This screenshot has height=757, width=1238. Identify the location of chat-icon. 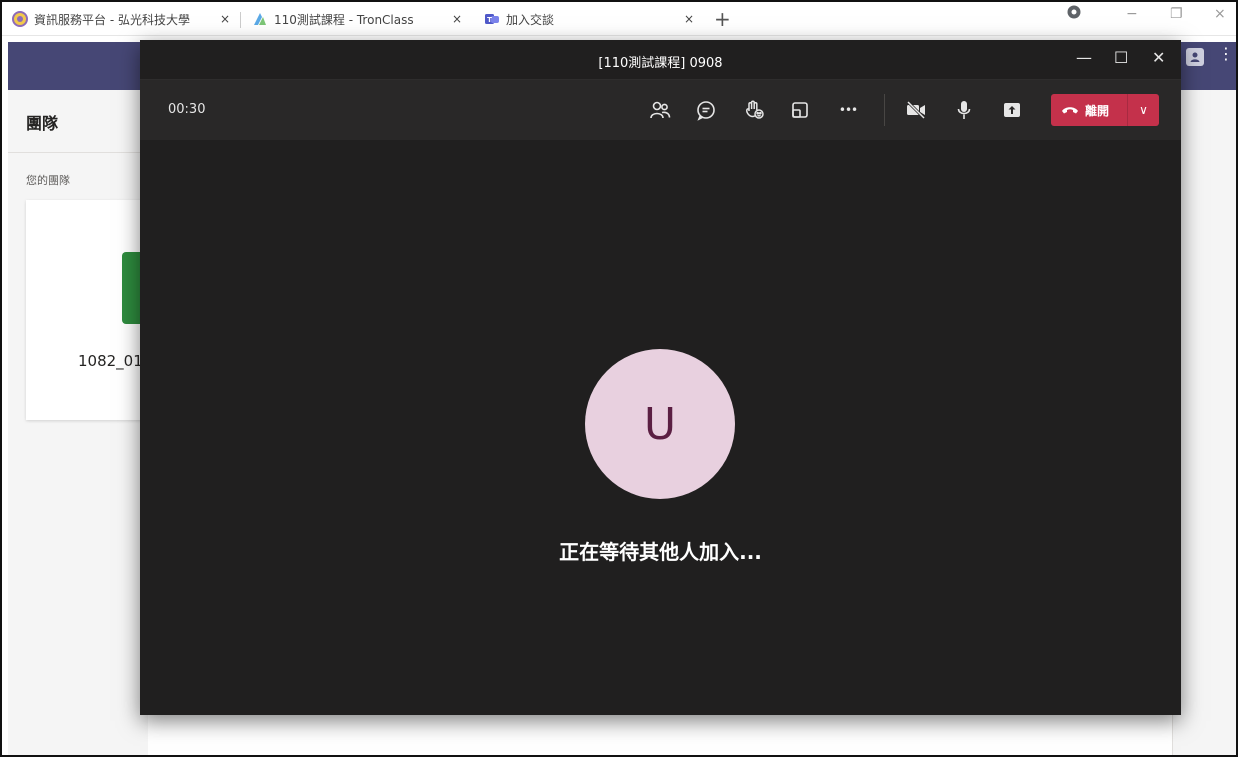
(706, 110).